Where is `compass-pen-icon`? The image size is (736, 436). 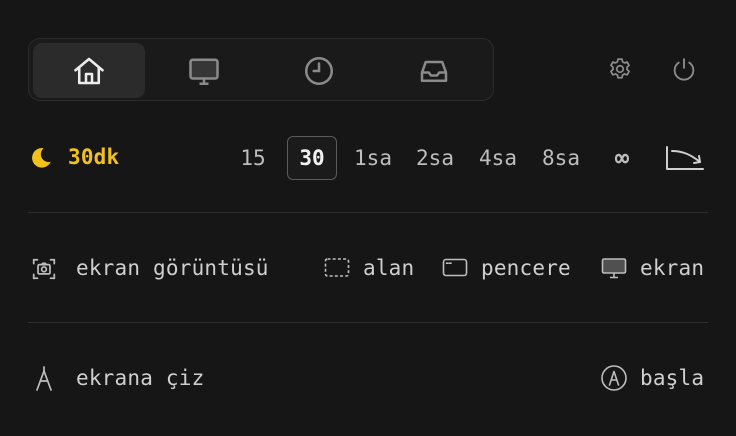
compass-pen-icon is located at coordinates (44, 379).